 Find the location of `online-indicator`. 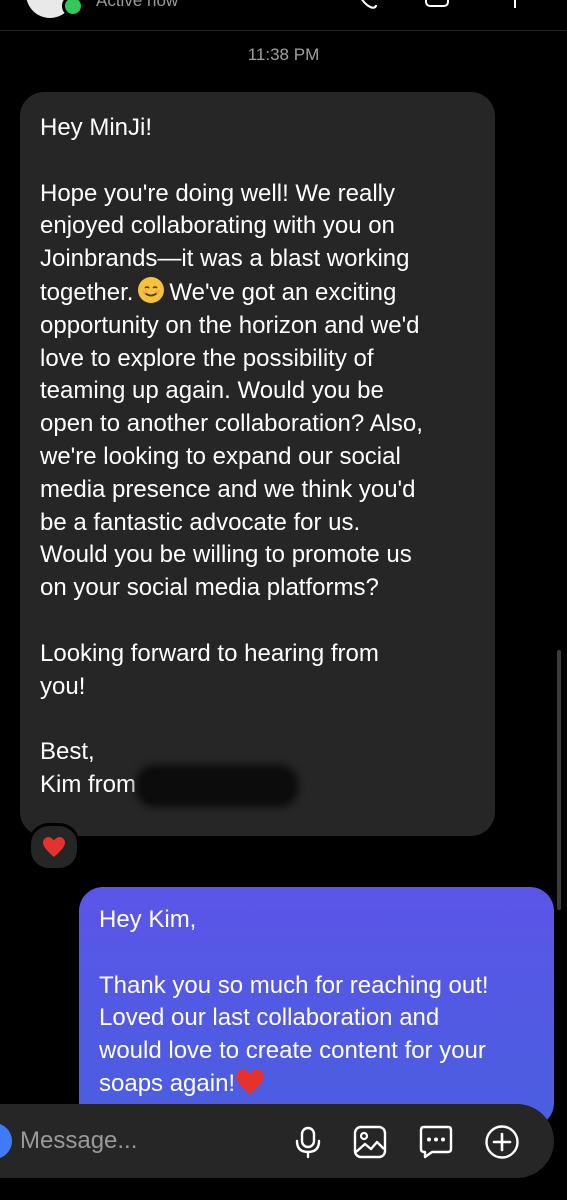

online-indicator is located at coordinates (73, 8).